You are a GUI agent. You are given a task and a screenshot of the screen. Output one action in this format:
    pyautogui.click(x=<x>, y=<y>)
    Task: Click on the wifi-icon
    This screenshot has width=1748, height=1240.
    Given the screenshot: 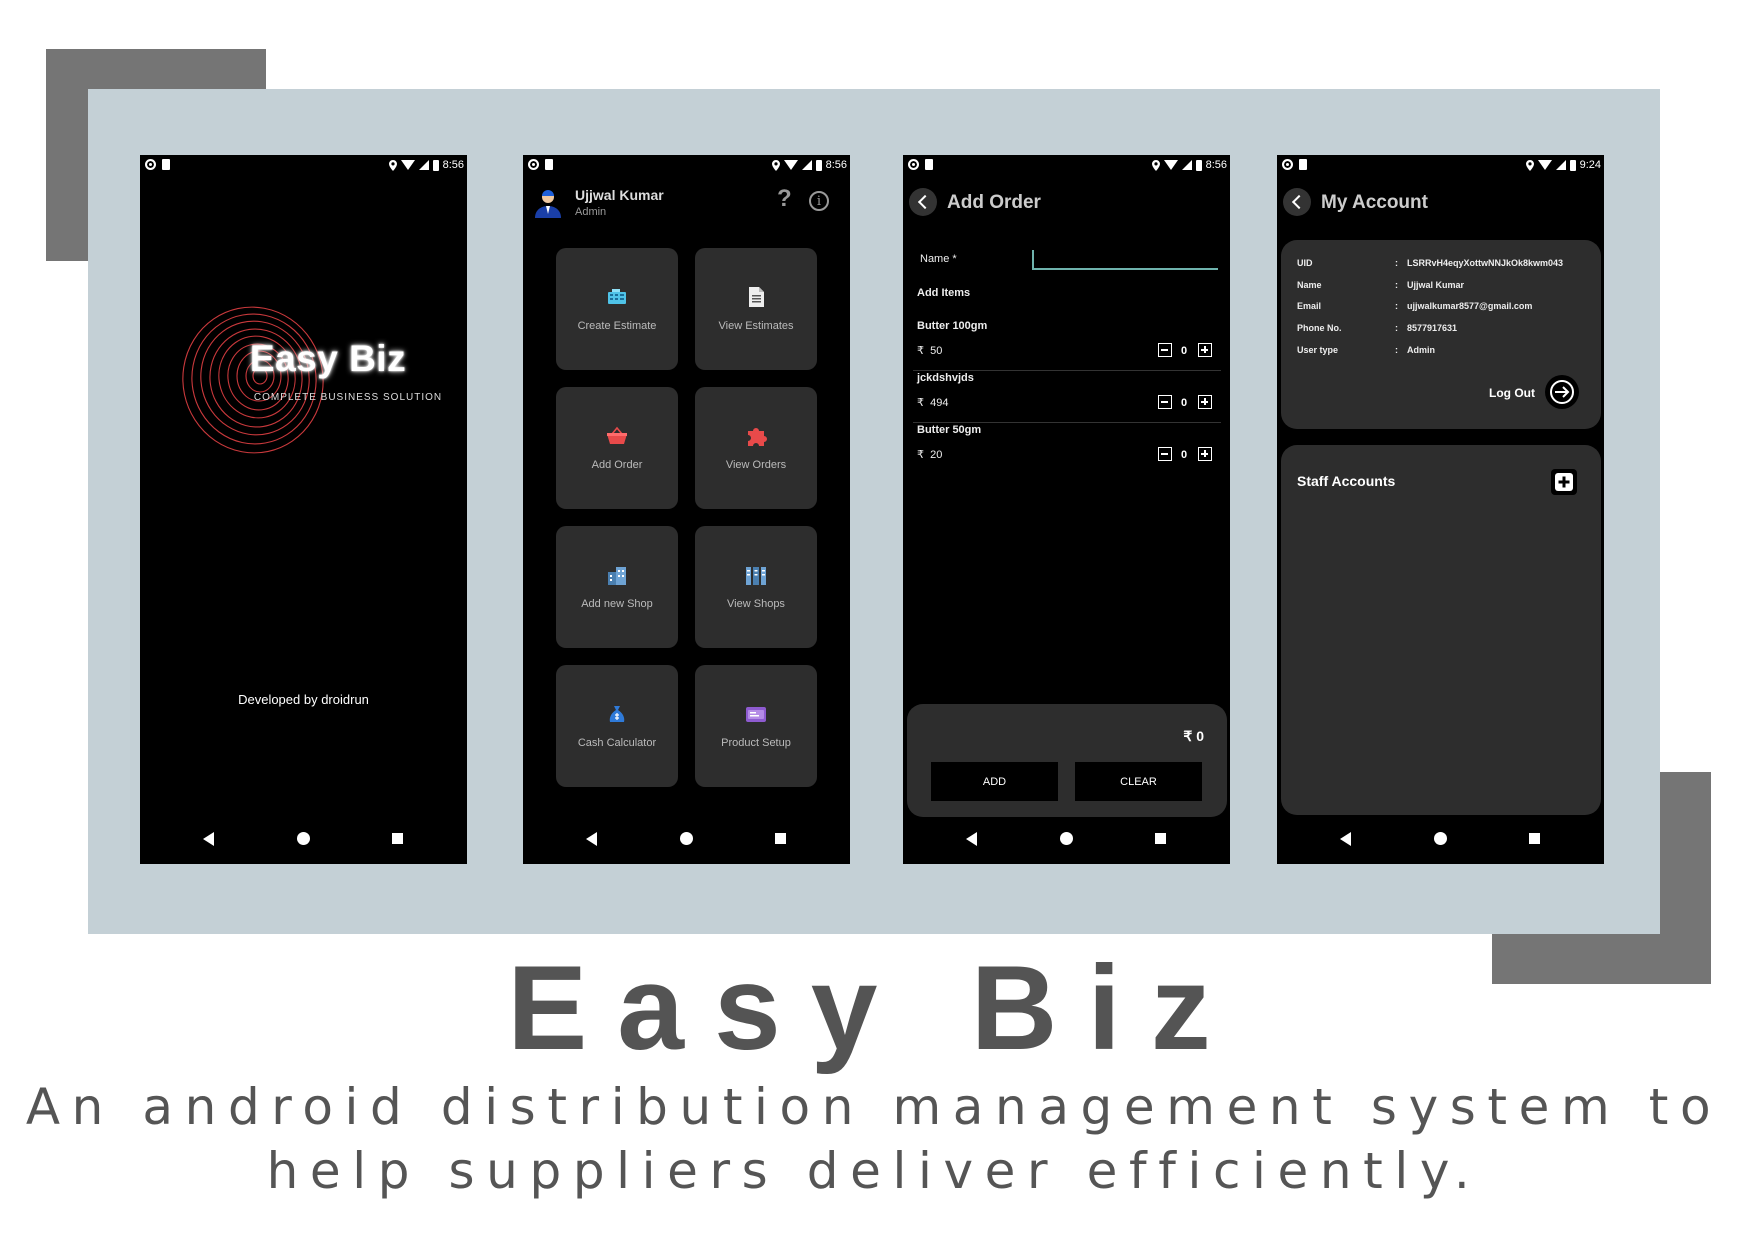 What is the action you would take?
    pyautogui.click(x=1544, y=165)
    